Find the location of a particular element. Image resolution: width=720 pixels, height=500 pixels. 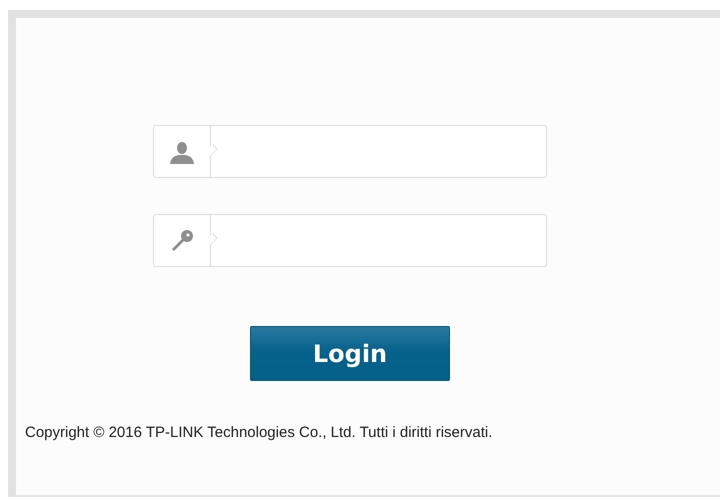

key-icon is located at coordinates (182, 240).